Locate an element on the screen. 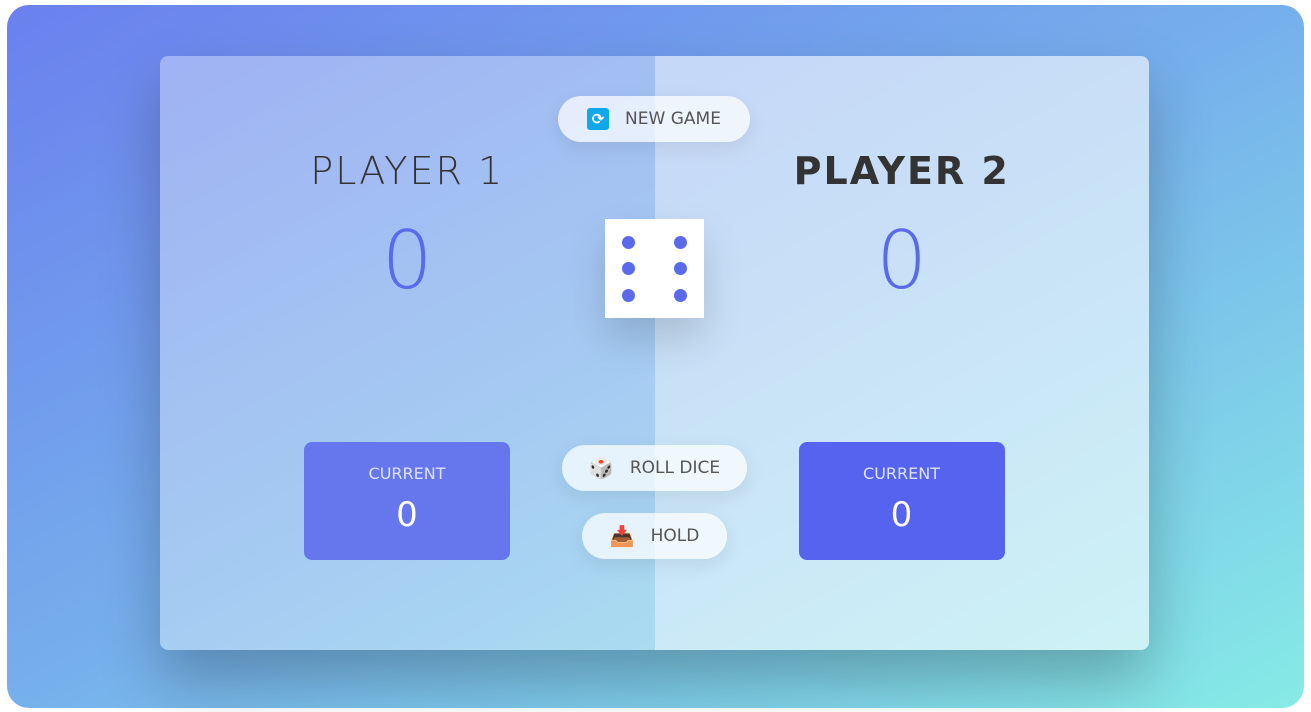 This screenshot has height=712, width=1311. new-game-button: ⟳ NEW GAME is located at coordinates (654, 119).